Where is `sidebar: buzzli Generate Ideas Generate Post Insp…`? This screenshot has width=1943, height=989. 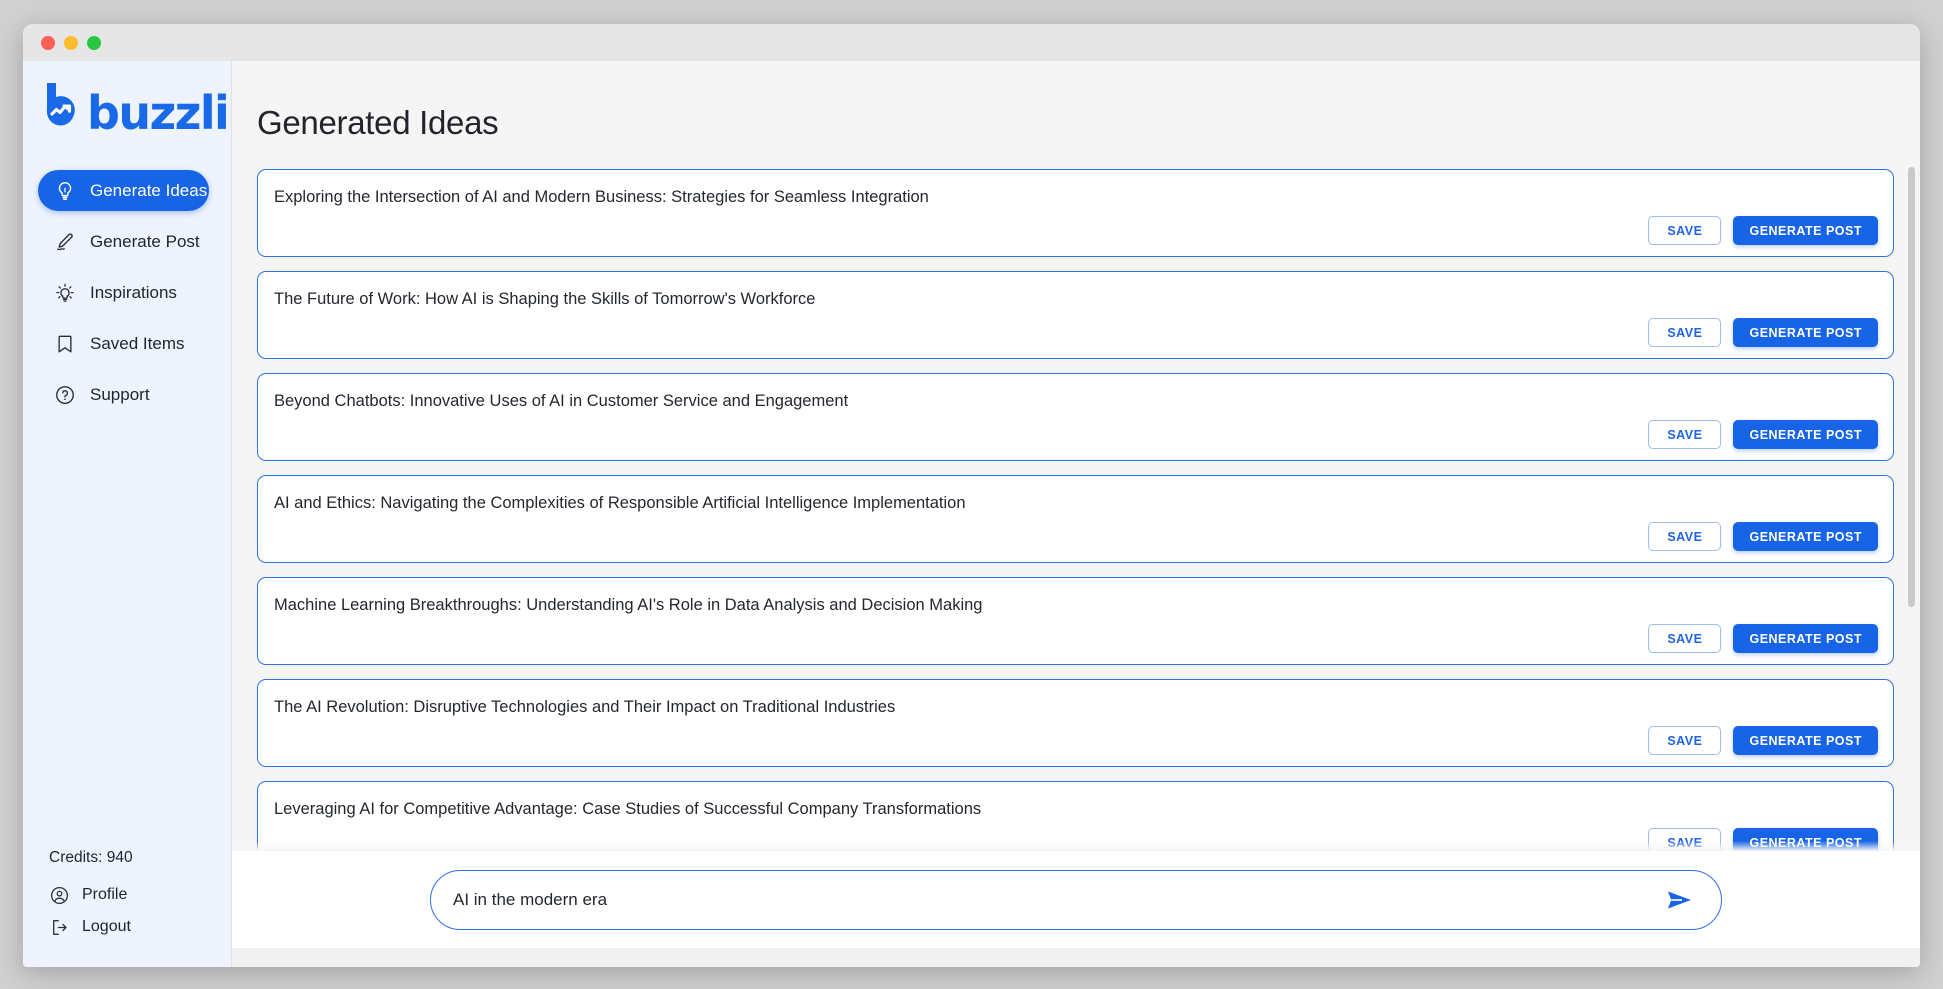
sidebar: buzzli Generate Ideas Generate Post Insp… is located at coordinates (127, 514).